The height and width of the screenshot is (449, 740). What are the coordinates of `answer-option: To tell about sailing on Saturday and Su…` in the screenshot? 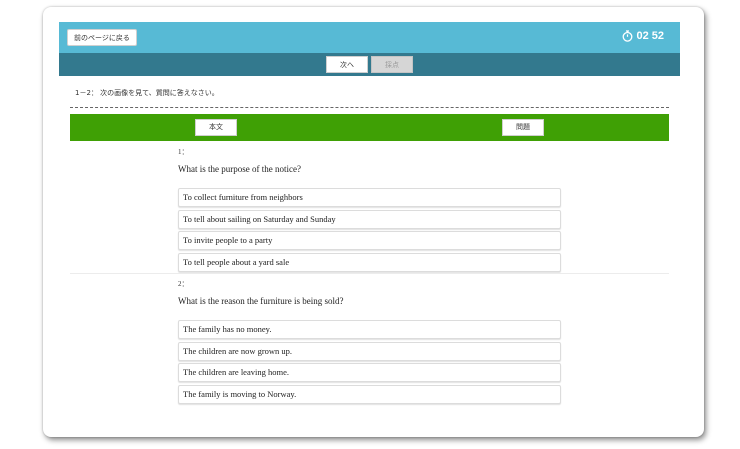 It's located at (369, 219).